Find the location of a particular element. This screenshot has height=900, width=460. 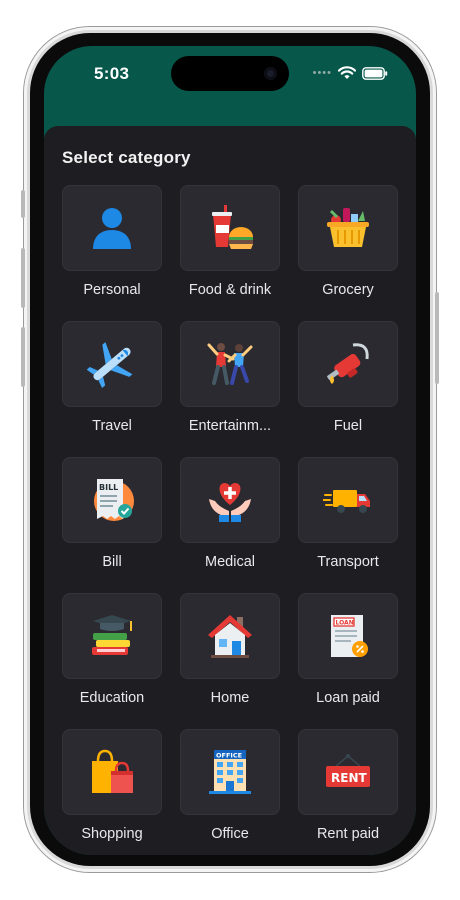

category-shopping: Shopping is located at coordinates (112, 790).